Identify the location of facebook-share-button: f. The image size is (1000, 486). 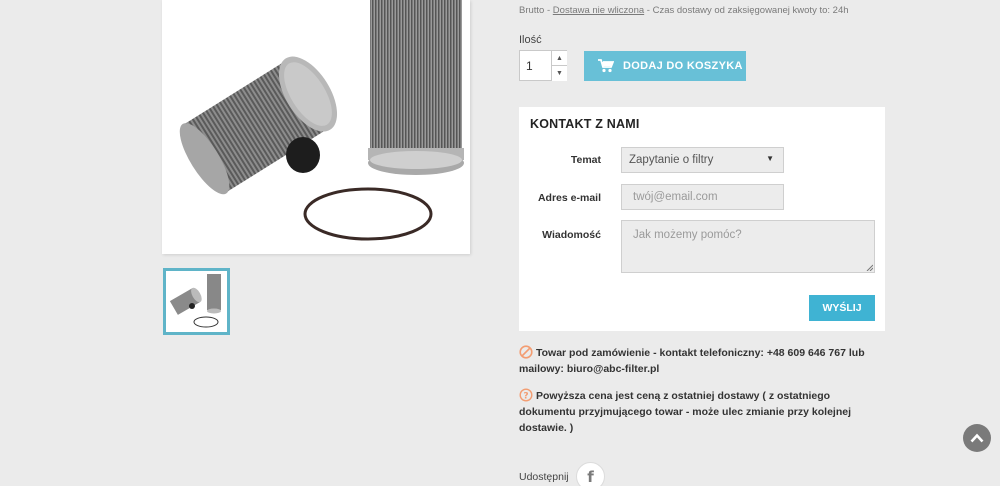
(590, 474).